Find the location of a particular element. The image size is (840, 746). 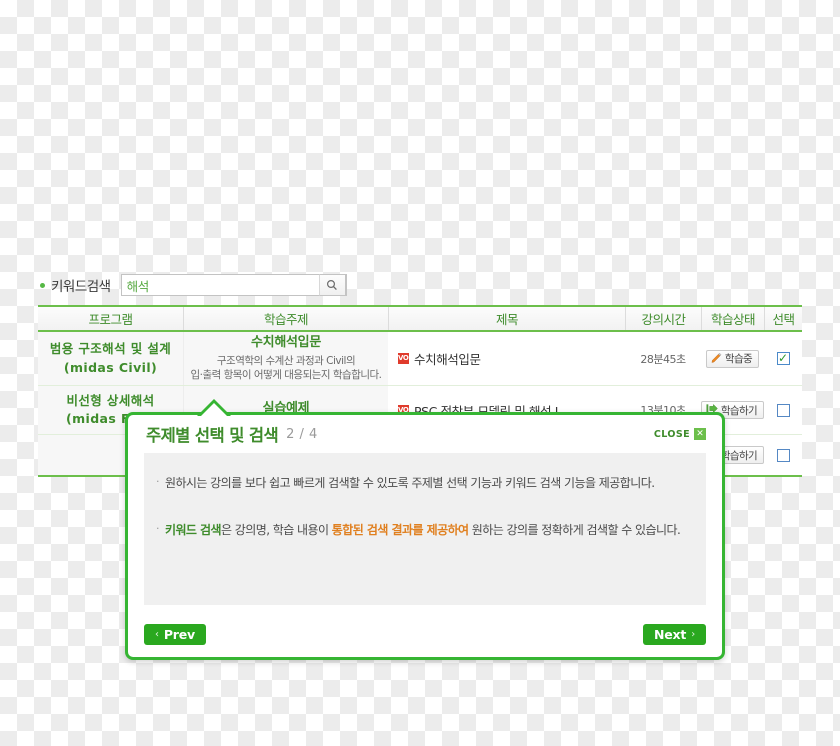

column-header-select: 선택 is located at coordinates (783, 318).